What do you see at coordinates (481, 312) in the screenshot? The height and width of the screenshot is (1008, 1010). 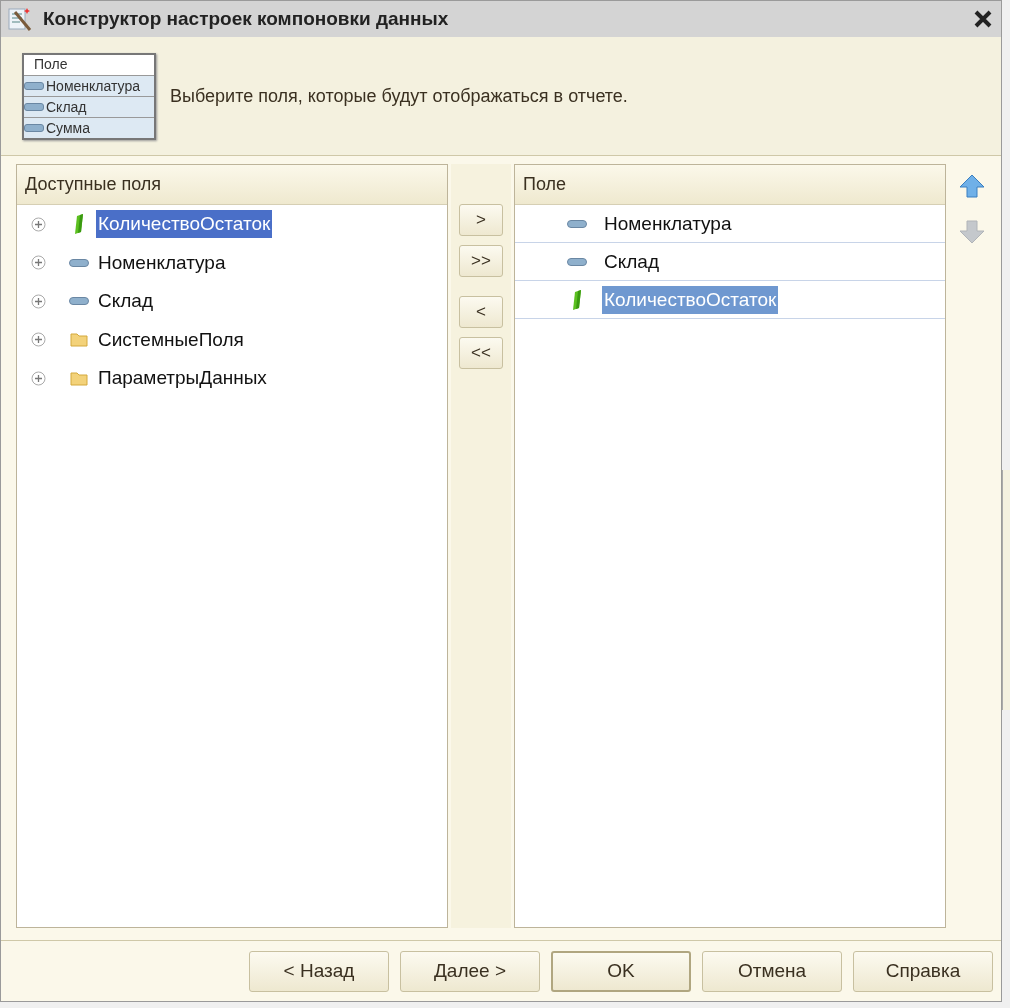 I see `move-button: <` at bounding box center [481, 312].